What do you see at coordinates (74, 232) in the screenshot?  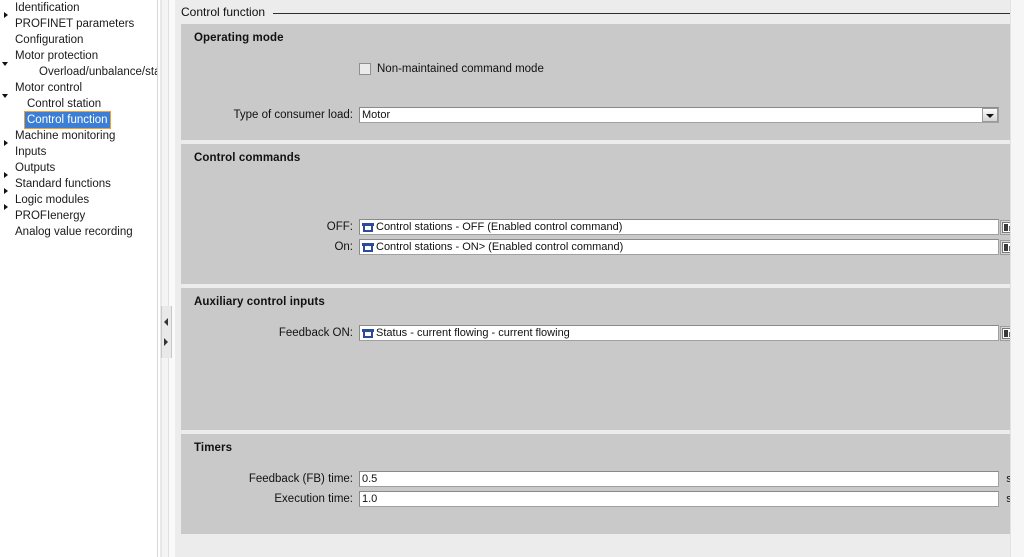 I see `sidebar-item-label: Analog value recording` at bounding box center [74, 232].